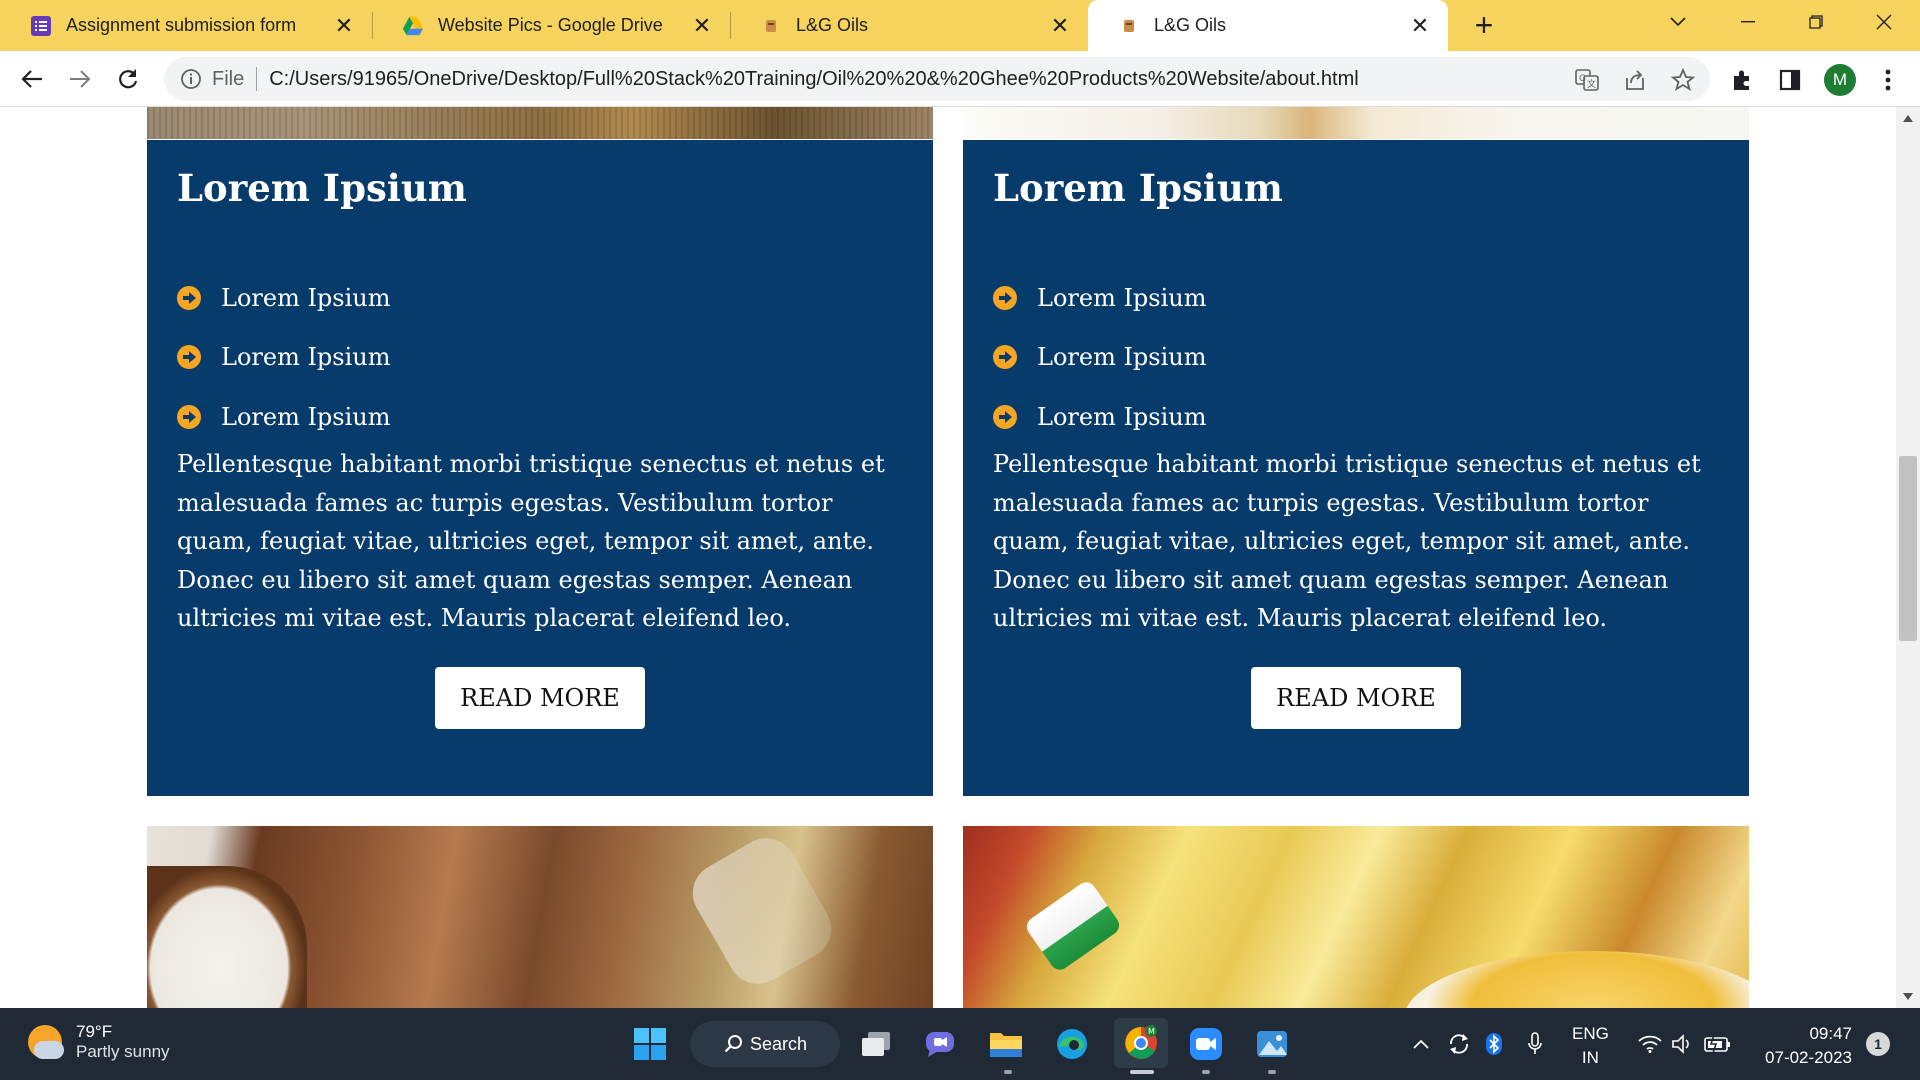 Image resolution: width=1920 pixels, height=1080 pixels. What do you see at coordinates (1908, 996) in the screenshot?
I see `scroll-down-icon` at bounding box center [1908, 996].